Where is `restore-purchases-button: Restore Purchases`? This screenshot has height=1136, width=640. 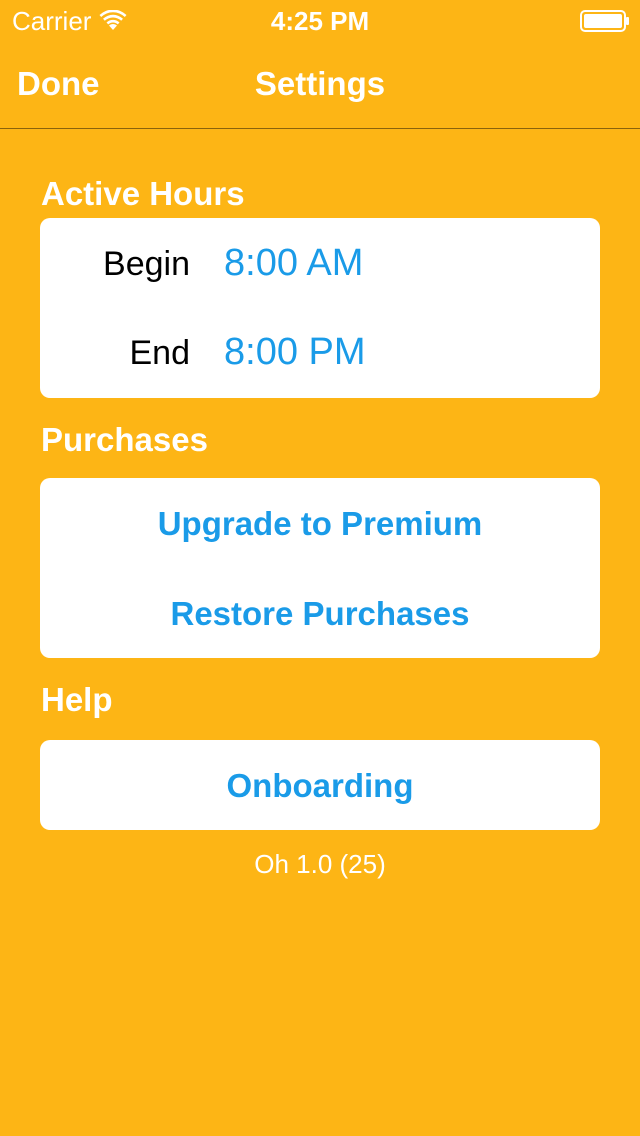
restore-purchases-button: Restore Purchases is located at coordinates (320, 614).